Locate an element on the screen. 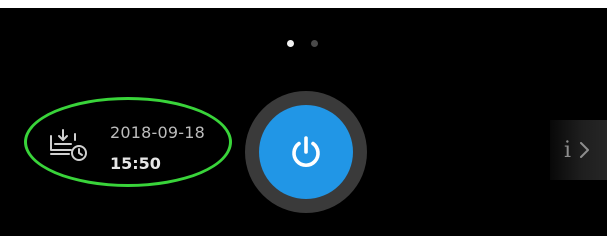 This screenshot has width=607, height=242. power-button is located at coordinates (306, 152).